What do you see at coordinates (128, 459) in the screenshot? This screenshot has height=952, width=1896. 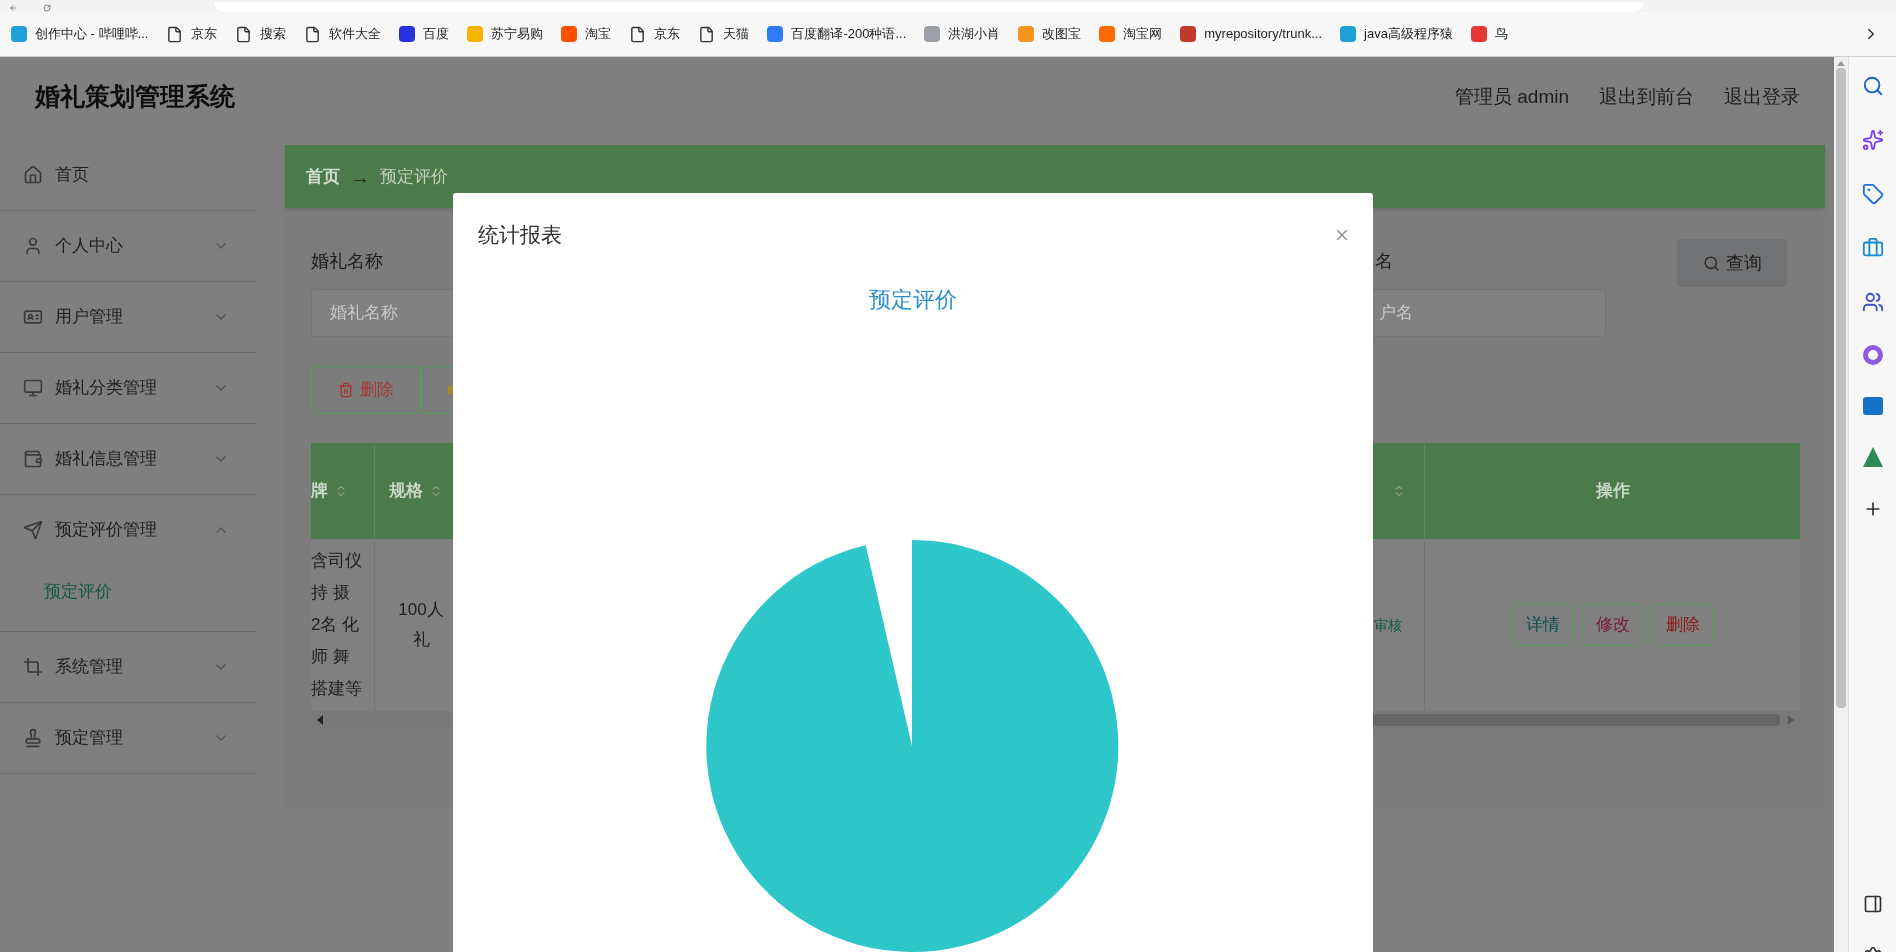 I see `sidebar-item: 婚礼信息管理` at bounding box center [128, 459].